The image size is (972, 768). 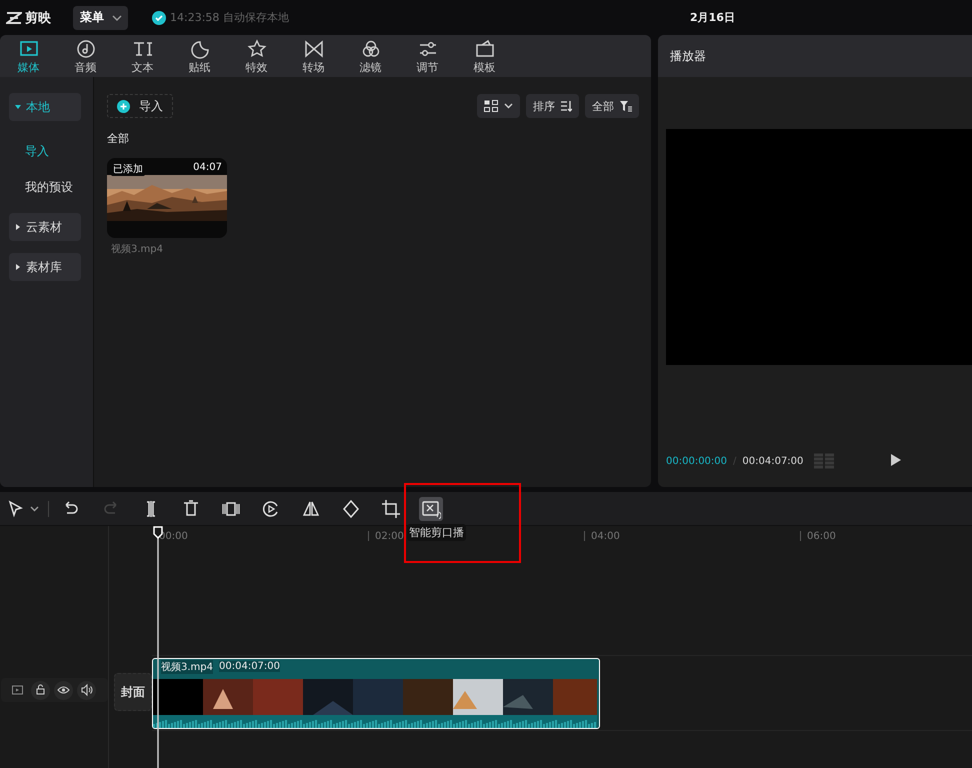 What do you see at coordinates (18, 107) in the screenshot?
I see `expanded-caret-icon` at bounding box center [18, 107].